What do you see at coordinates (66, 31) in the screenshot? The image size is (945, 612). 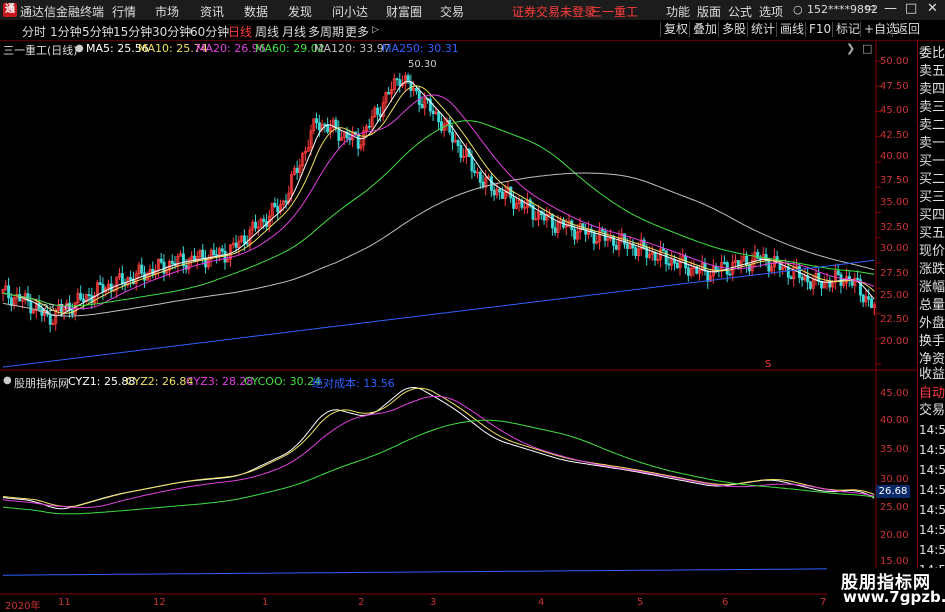 I see `tab-1min: 1分钟` at bounding box center [66, 31].